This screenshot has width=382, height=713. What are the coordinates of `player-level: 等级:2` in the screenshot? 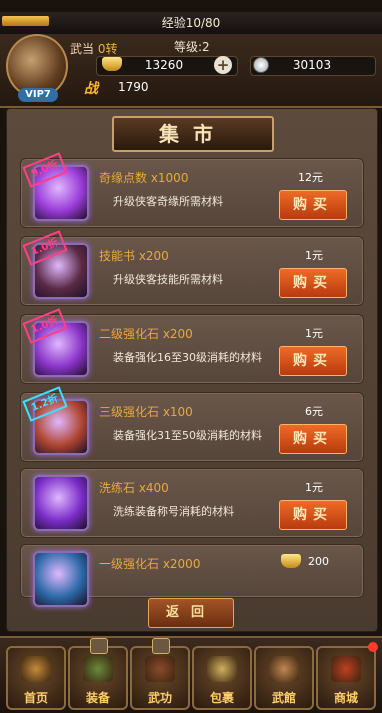 It's located at (192, 47).